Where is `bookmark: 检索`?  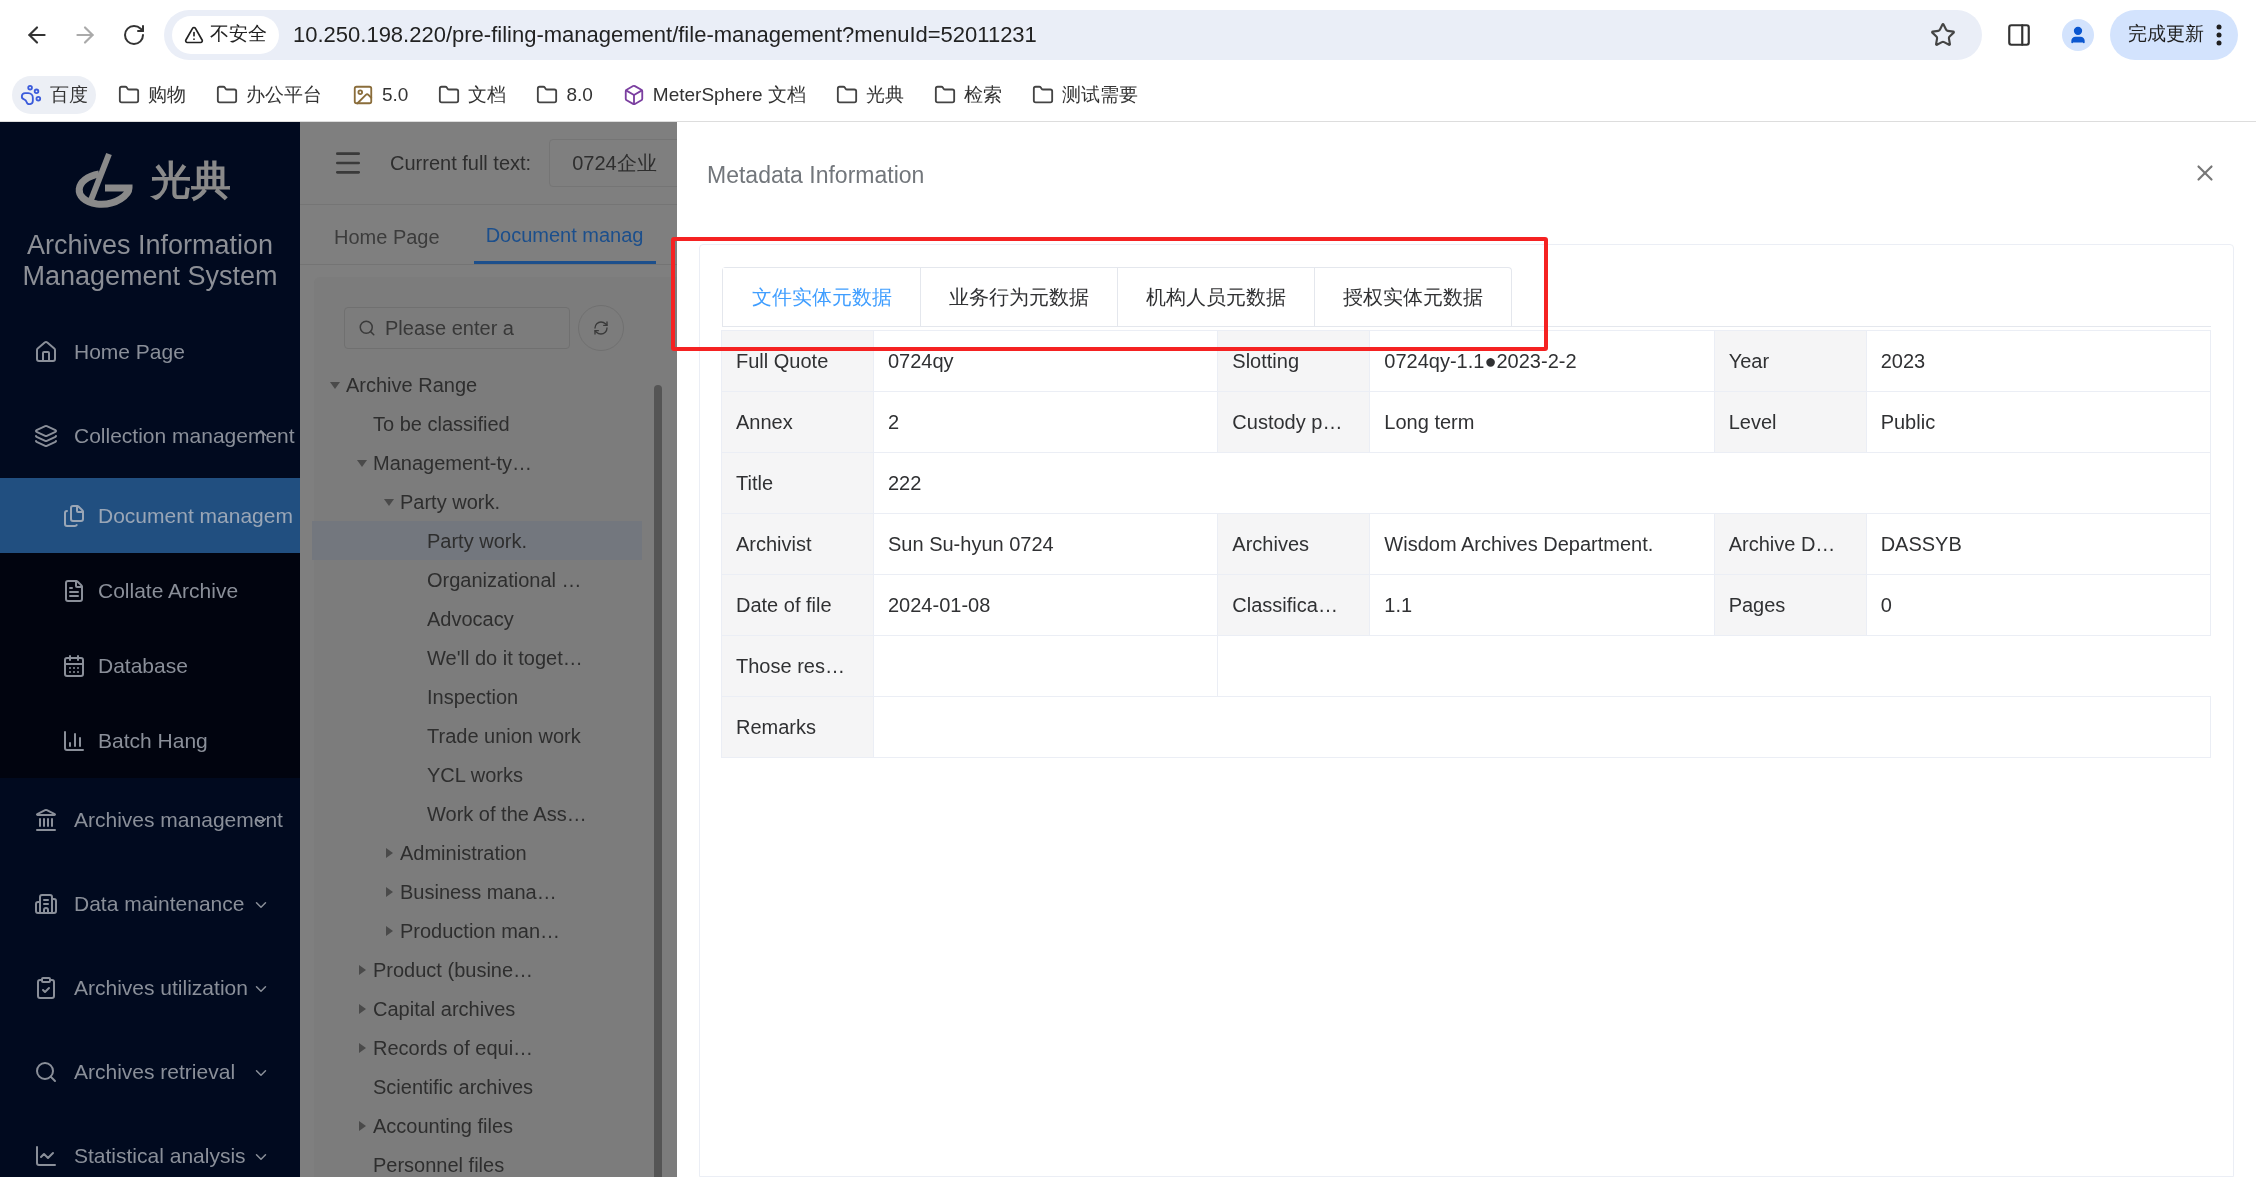
bookmark: 检索 is located at coordinates (967, 95).